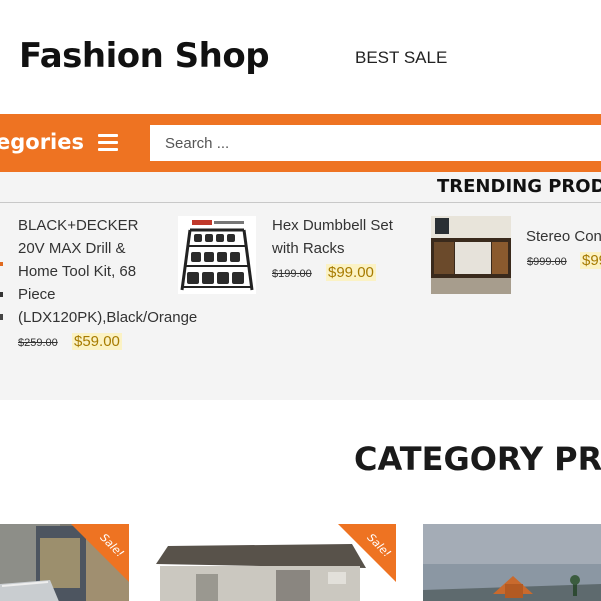  I want to click on categories-label: egories, so click(42, 142).